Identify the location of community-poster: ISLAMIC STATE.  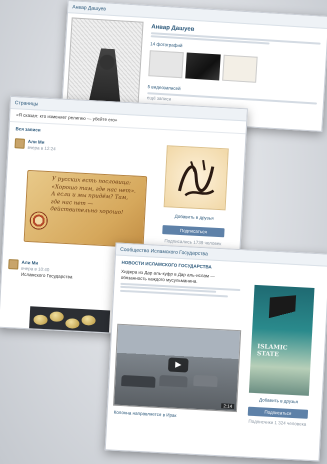
(281, 340).